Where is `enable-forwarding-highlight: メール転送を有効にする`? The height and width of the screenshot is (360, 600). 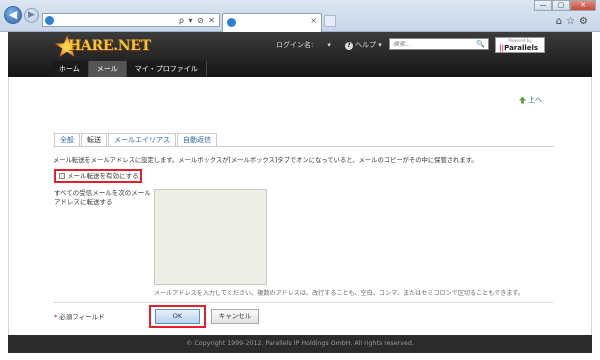 enable-forwarding-highlight: メール転送を有効にする is located at coordinates (98, 176).